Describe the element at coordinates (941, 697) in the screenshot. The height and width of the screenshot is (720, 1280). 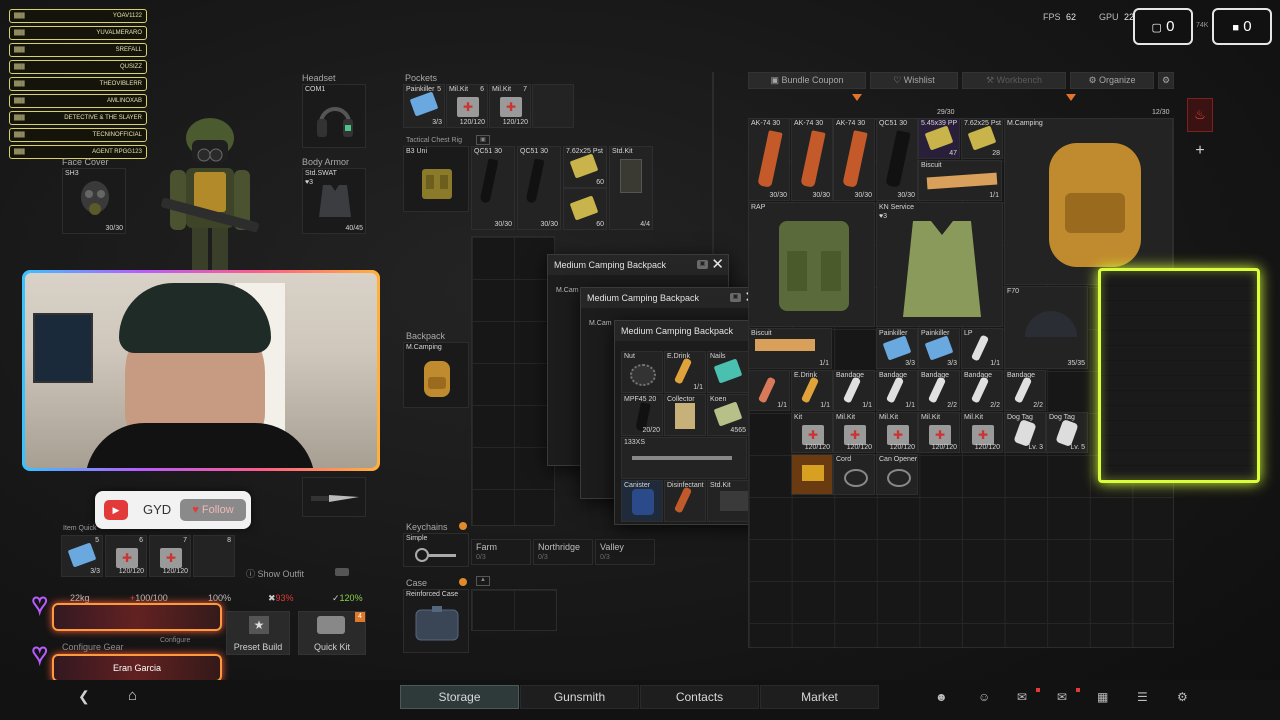
I see `squad-icon: ☻` at that location.